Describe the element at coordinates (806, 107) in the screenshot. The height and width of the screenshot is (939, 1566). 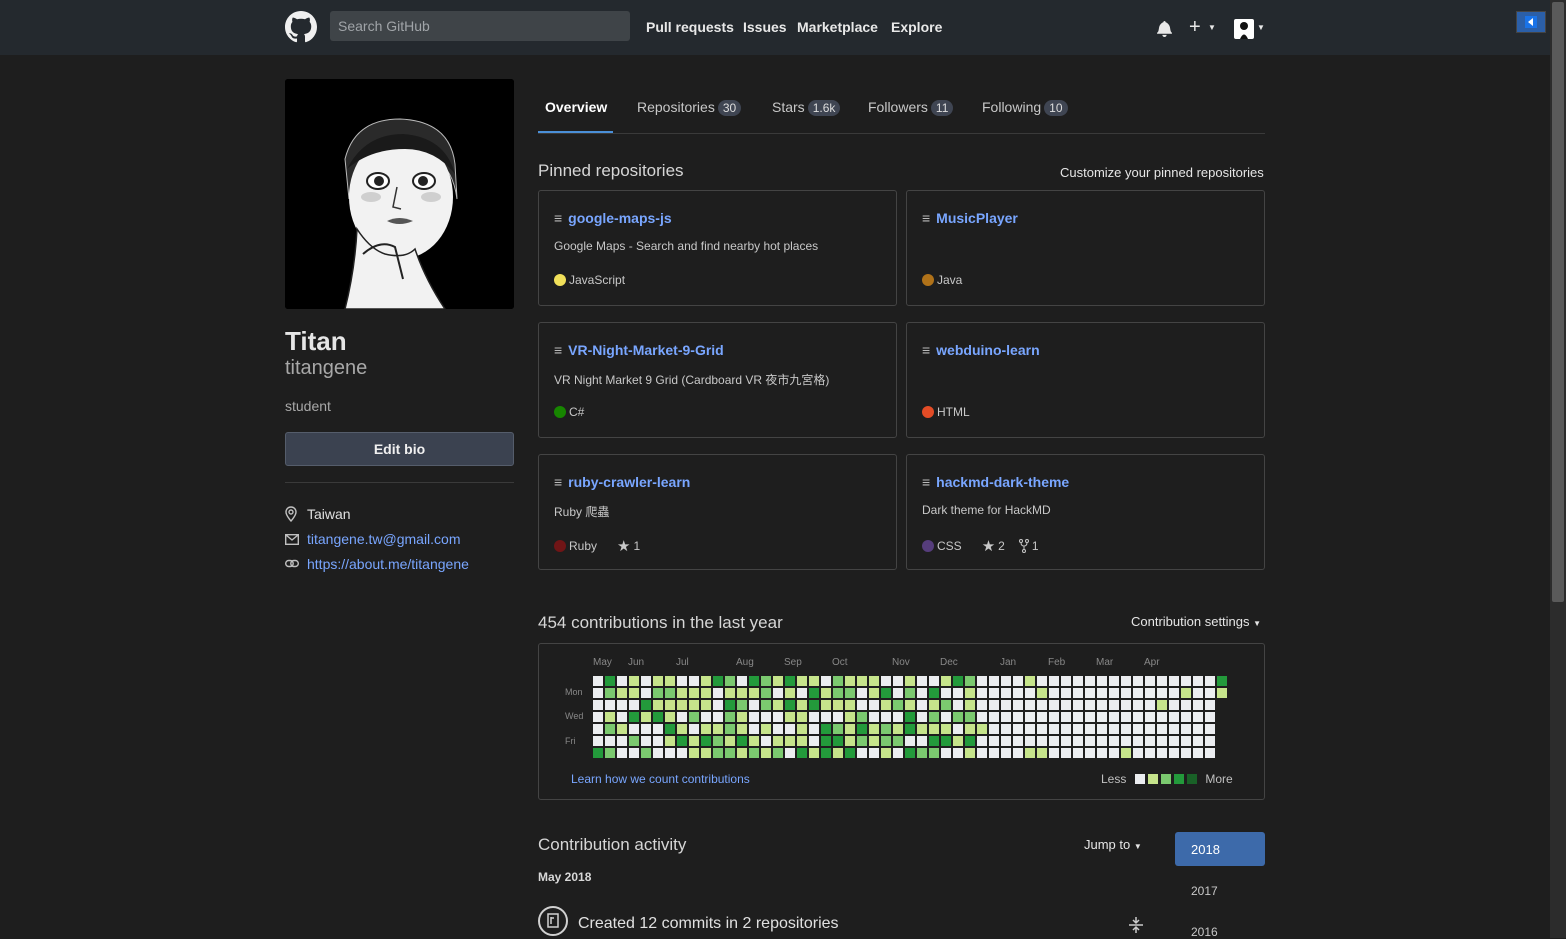
I see `tab-stars: Stars 1.6k` at that location.